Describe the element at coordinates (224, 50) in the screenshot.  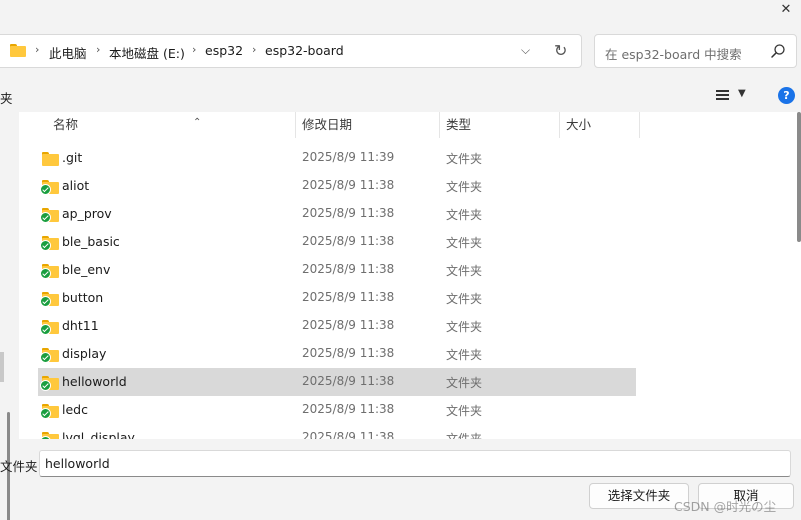
I see `breadcrumb-esp32: esp32` at that location.